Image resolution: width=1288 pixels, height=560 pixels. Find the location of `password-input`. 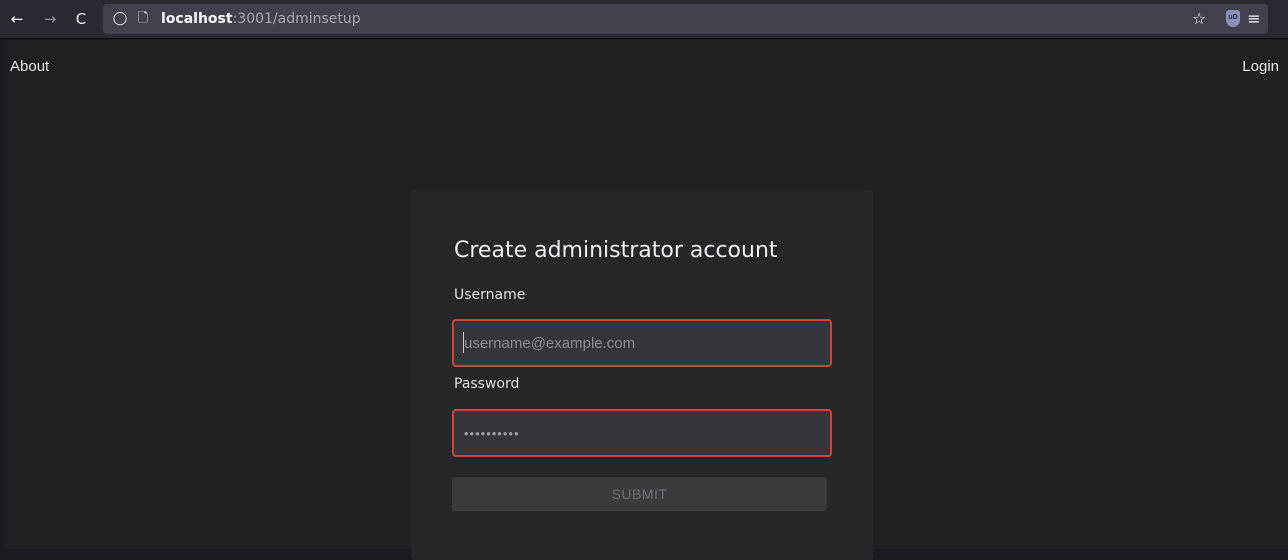

password-input is located at coordinates (642, 433).